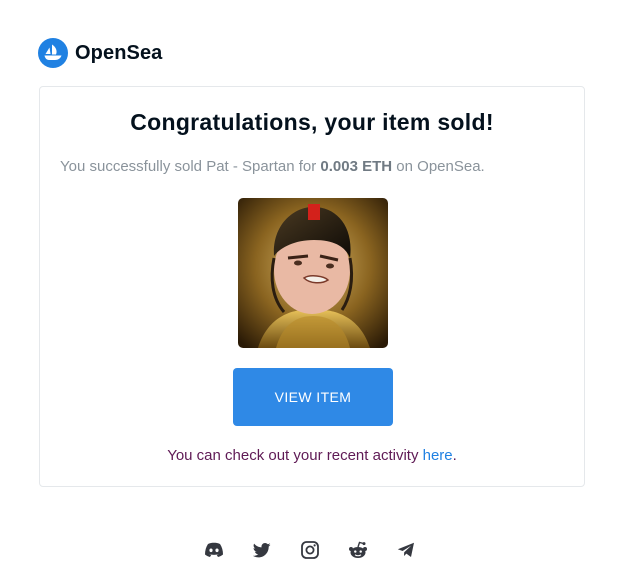  Describe the element at coordinates (119, 52) in the screenshot. I see `brand-name: OpenSea` at that location.